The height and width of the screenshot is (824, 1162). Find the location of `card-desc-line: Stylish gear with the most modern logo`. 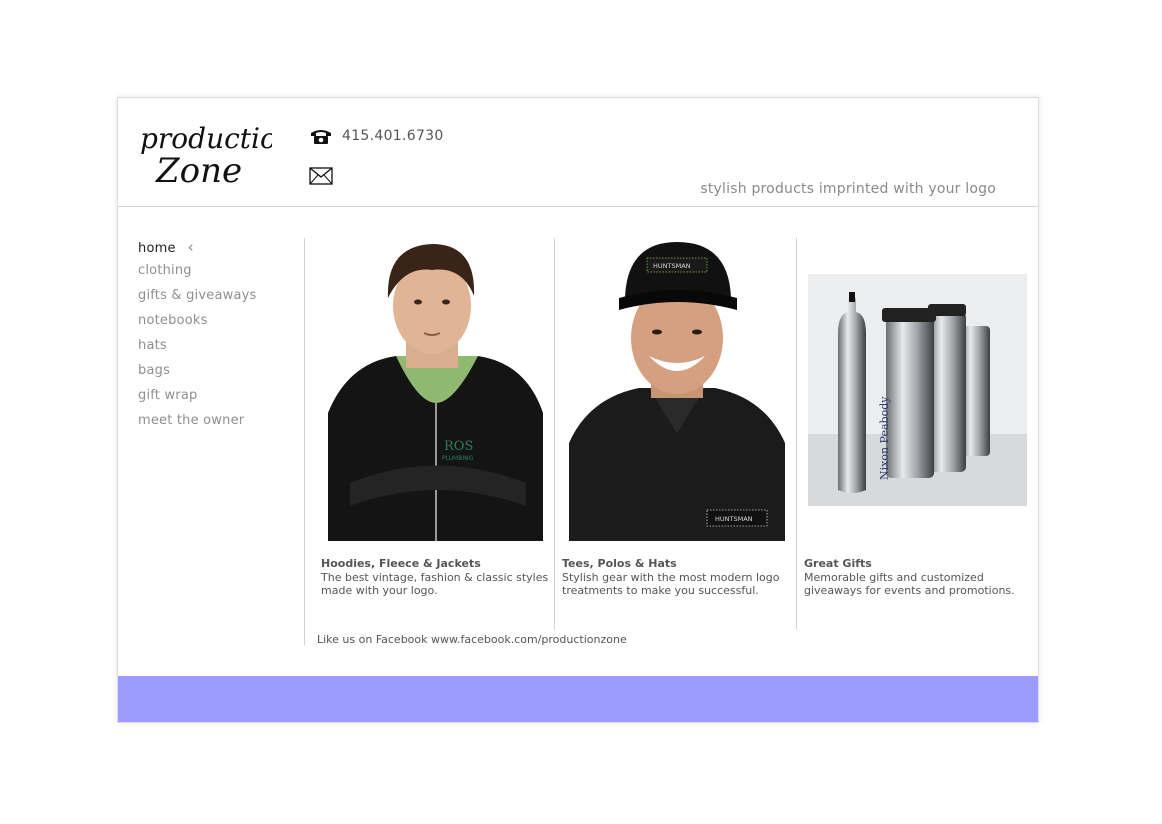

card-desc-line: Stylish gear with the most modern logo is located at coordinates (671, 577).